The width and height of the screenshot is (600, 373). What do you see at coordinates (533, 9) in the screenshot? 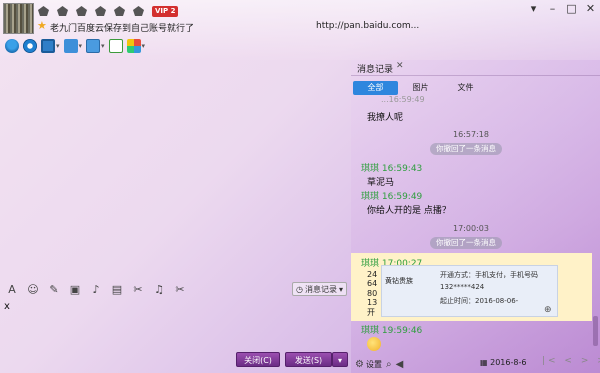
I see `menu-dropdown-icon: ▾` at bounding box center [533, 9].